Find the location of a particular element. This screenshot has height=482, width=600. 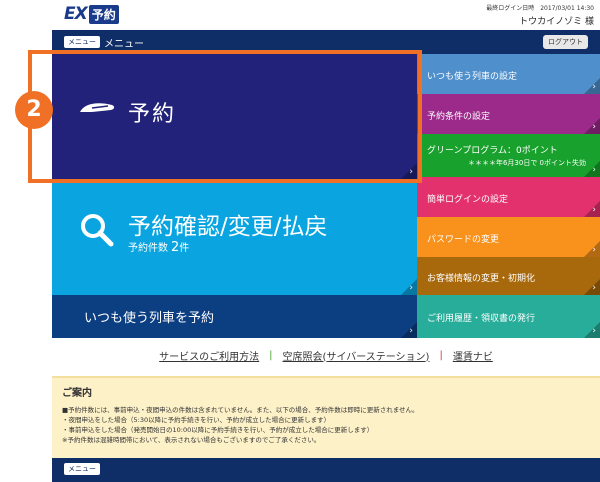

side-item-usage-history: ご利用履歴・領収書の発行 › is located at coordinates (508, 316).